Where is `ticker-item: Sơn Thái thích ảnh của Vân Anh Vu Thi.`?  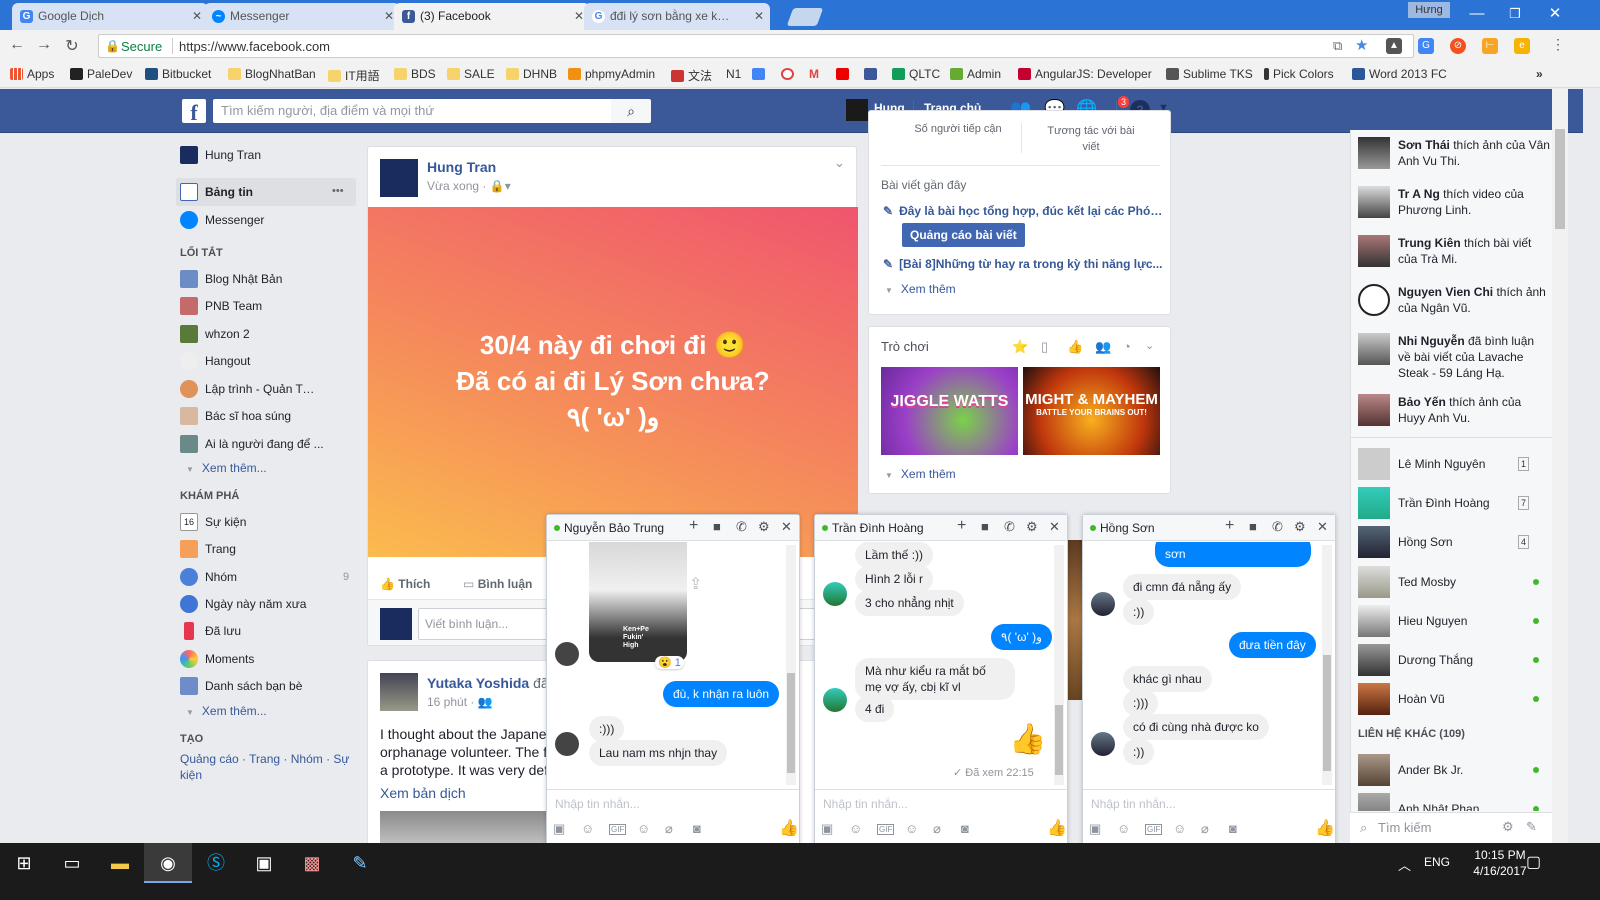
ticker-item: Sơn Thái thích ảnh của Vân Anh Vu Thi. is located at coordinates (1454, 153).